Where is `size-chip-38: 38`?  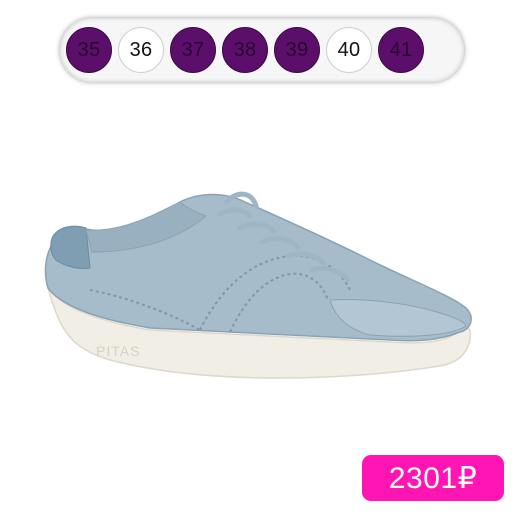 size-chip-38: 38 is located at coordinates (245, 50).